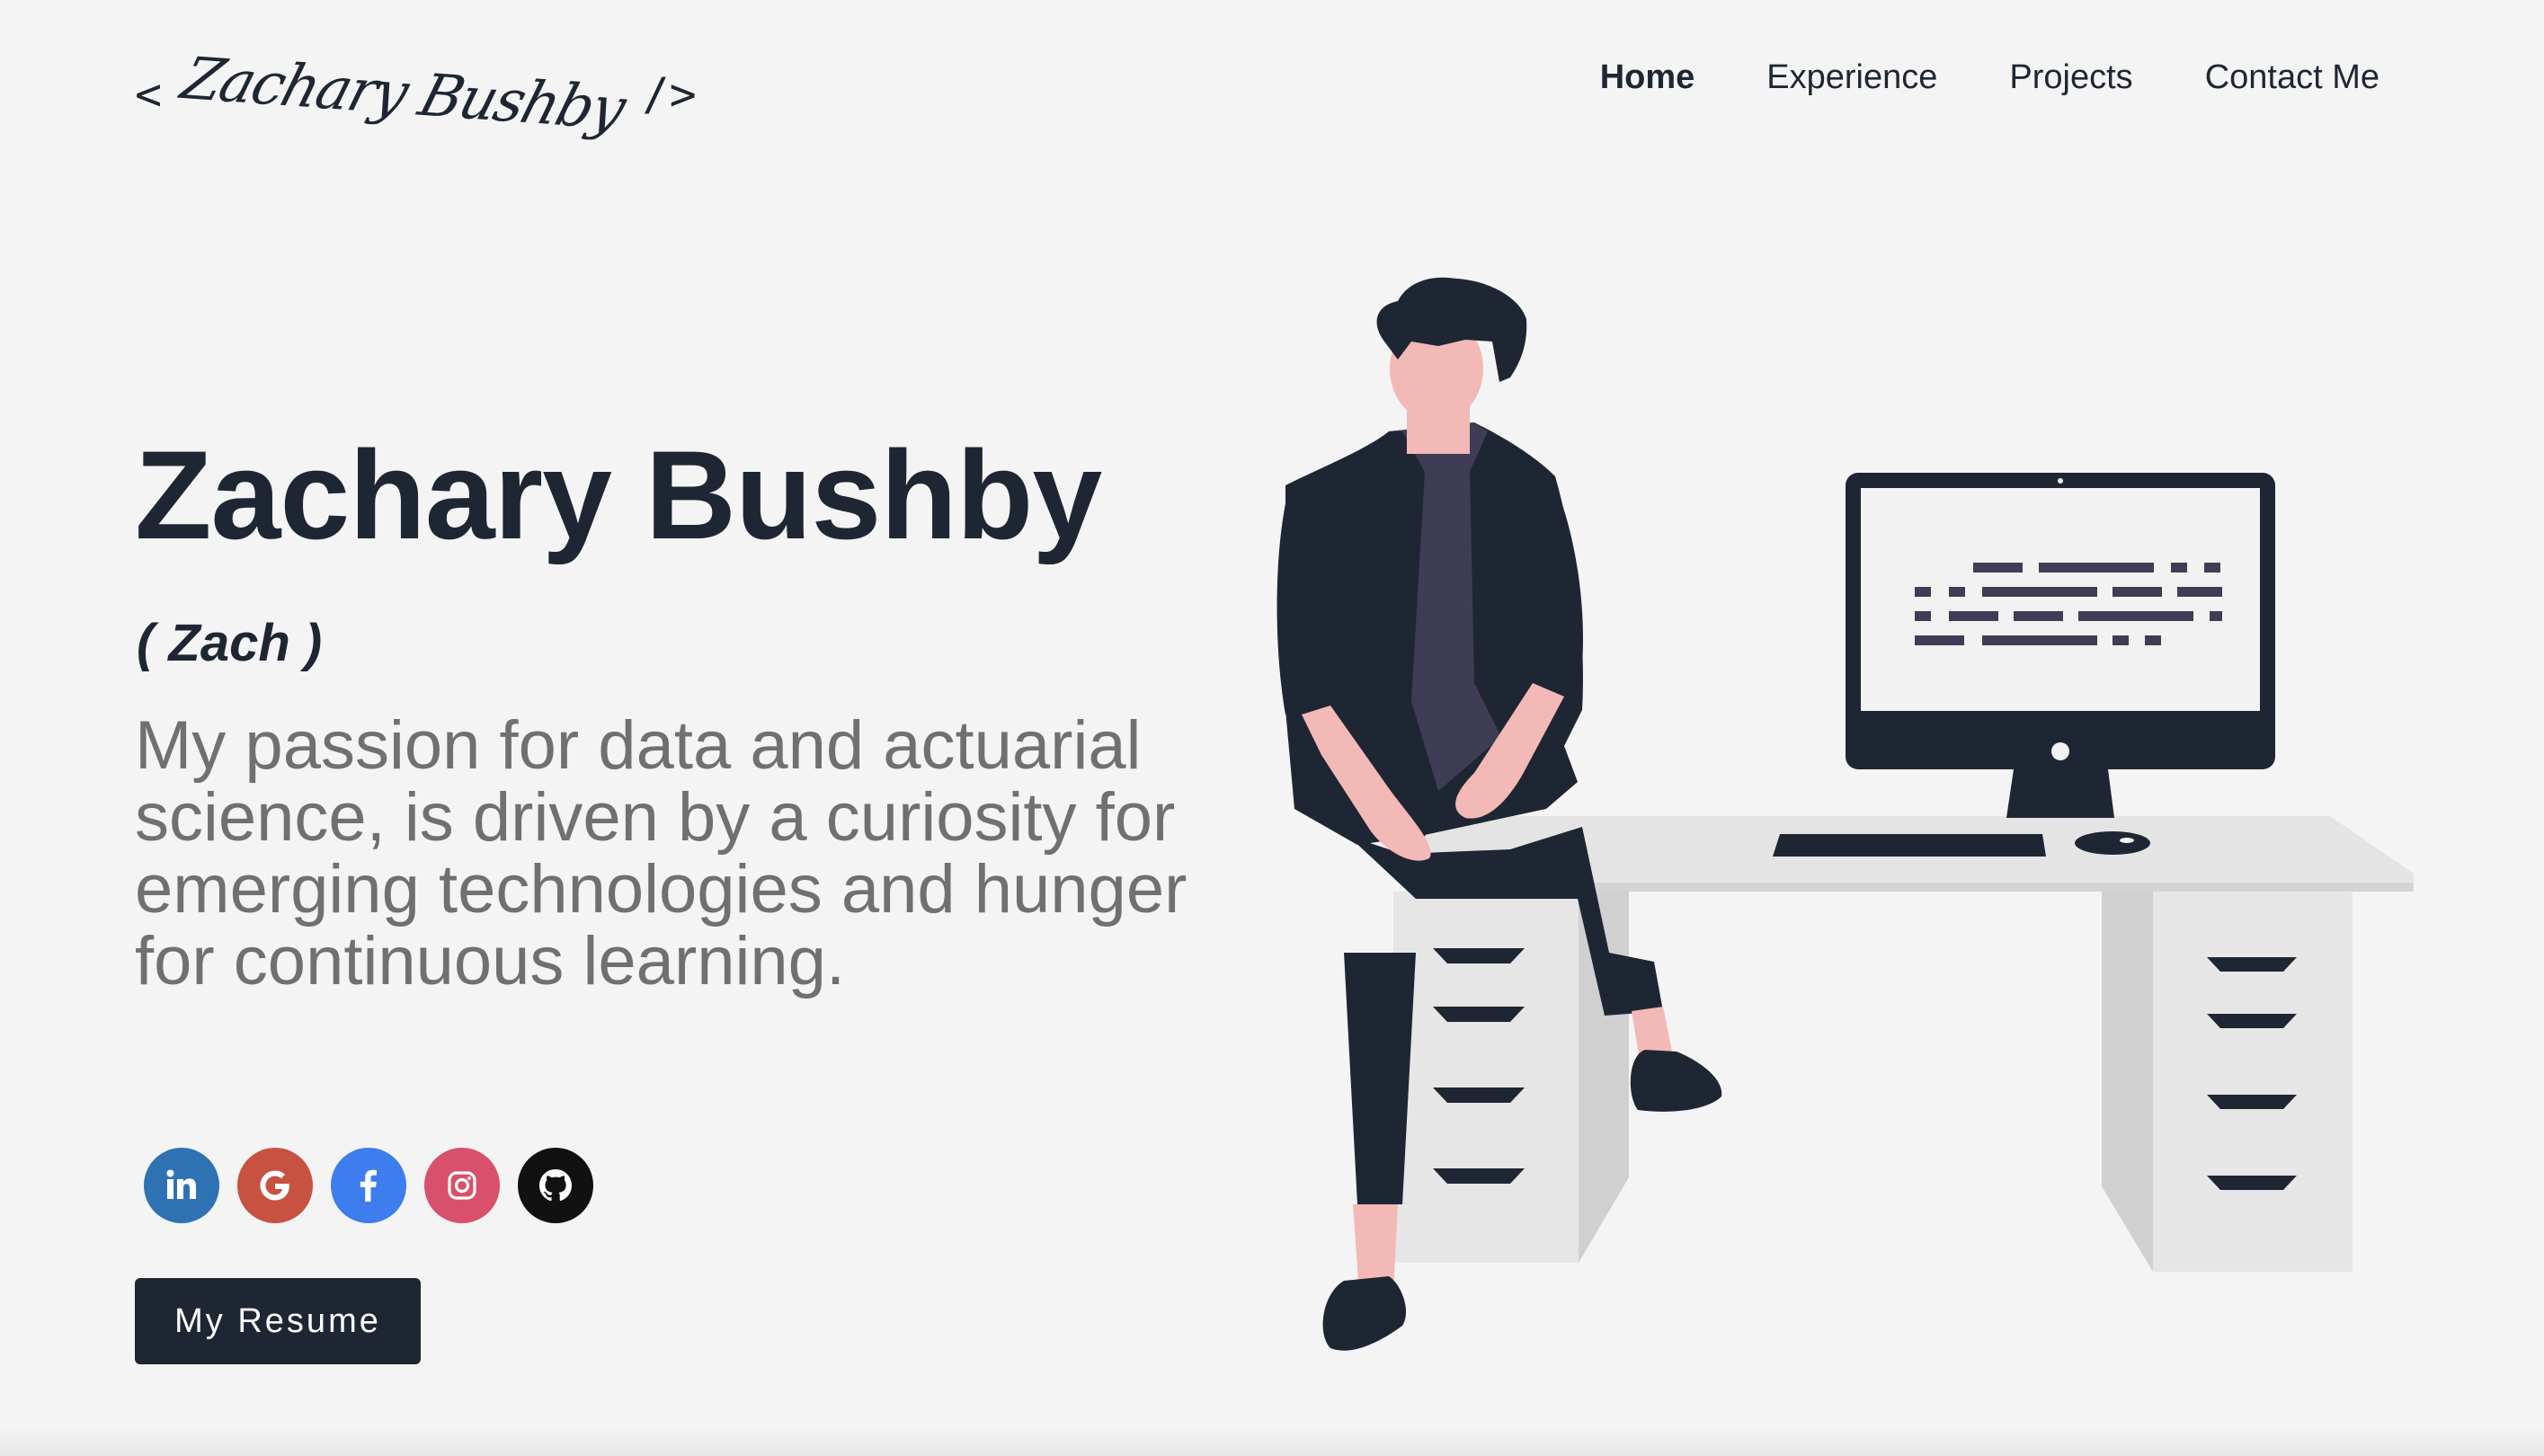 Image resolution: width=2544 pixels, height=1456 pixels. I want to click on instagram-link, so click(462, 1185).